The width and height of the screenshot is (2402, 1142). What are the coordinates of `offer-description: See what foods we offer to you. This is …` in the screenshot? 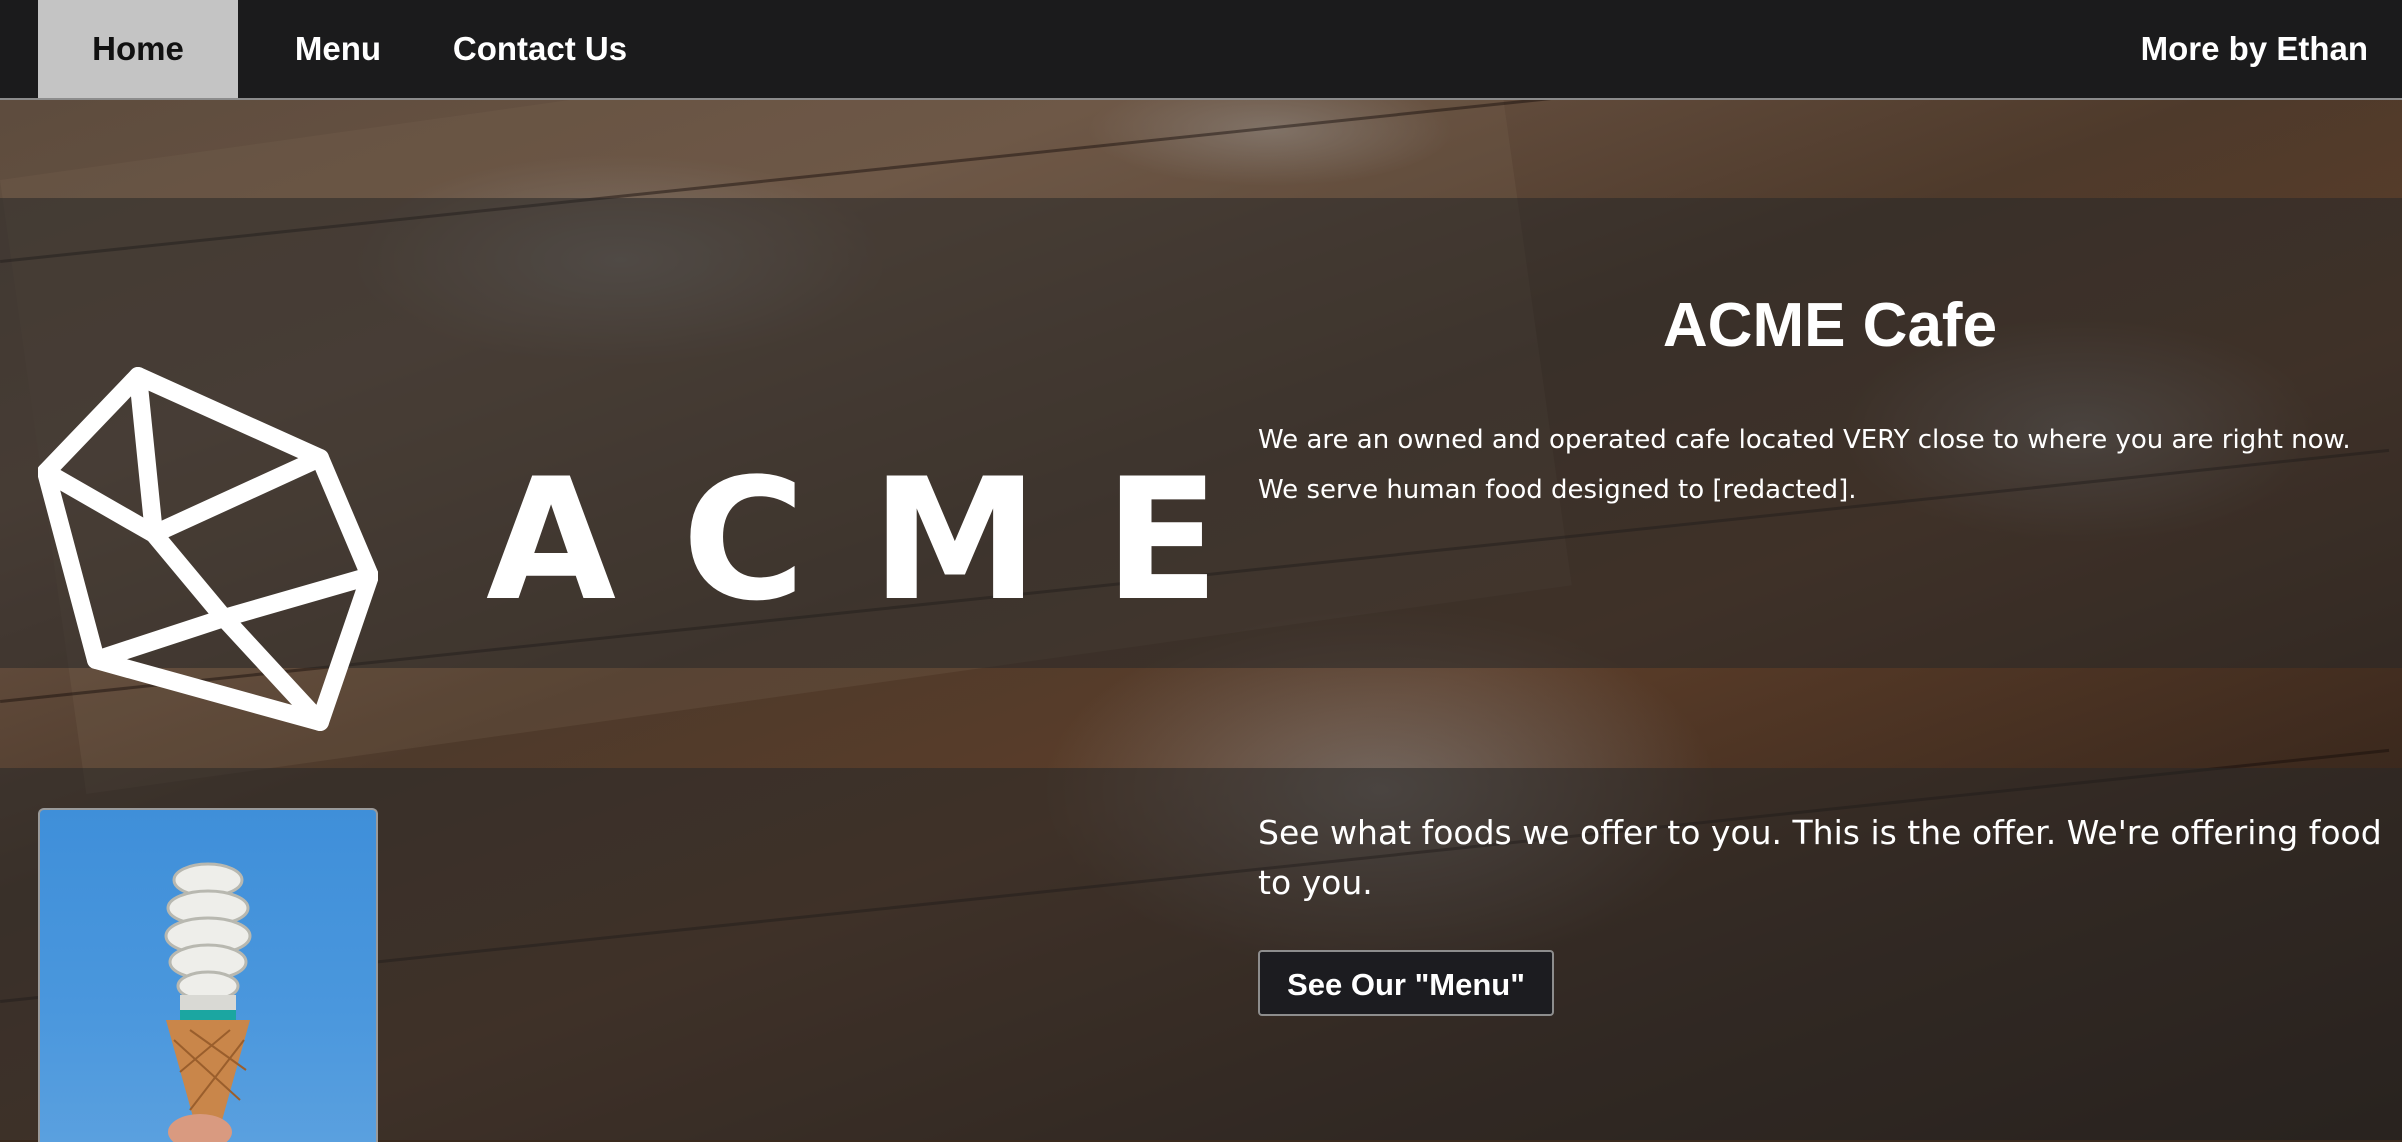 It's located at (1820, 857).